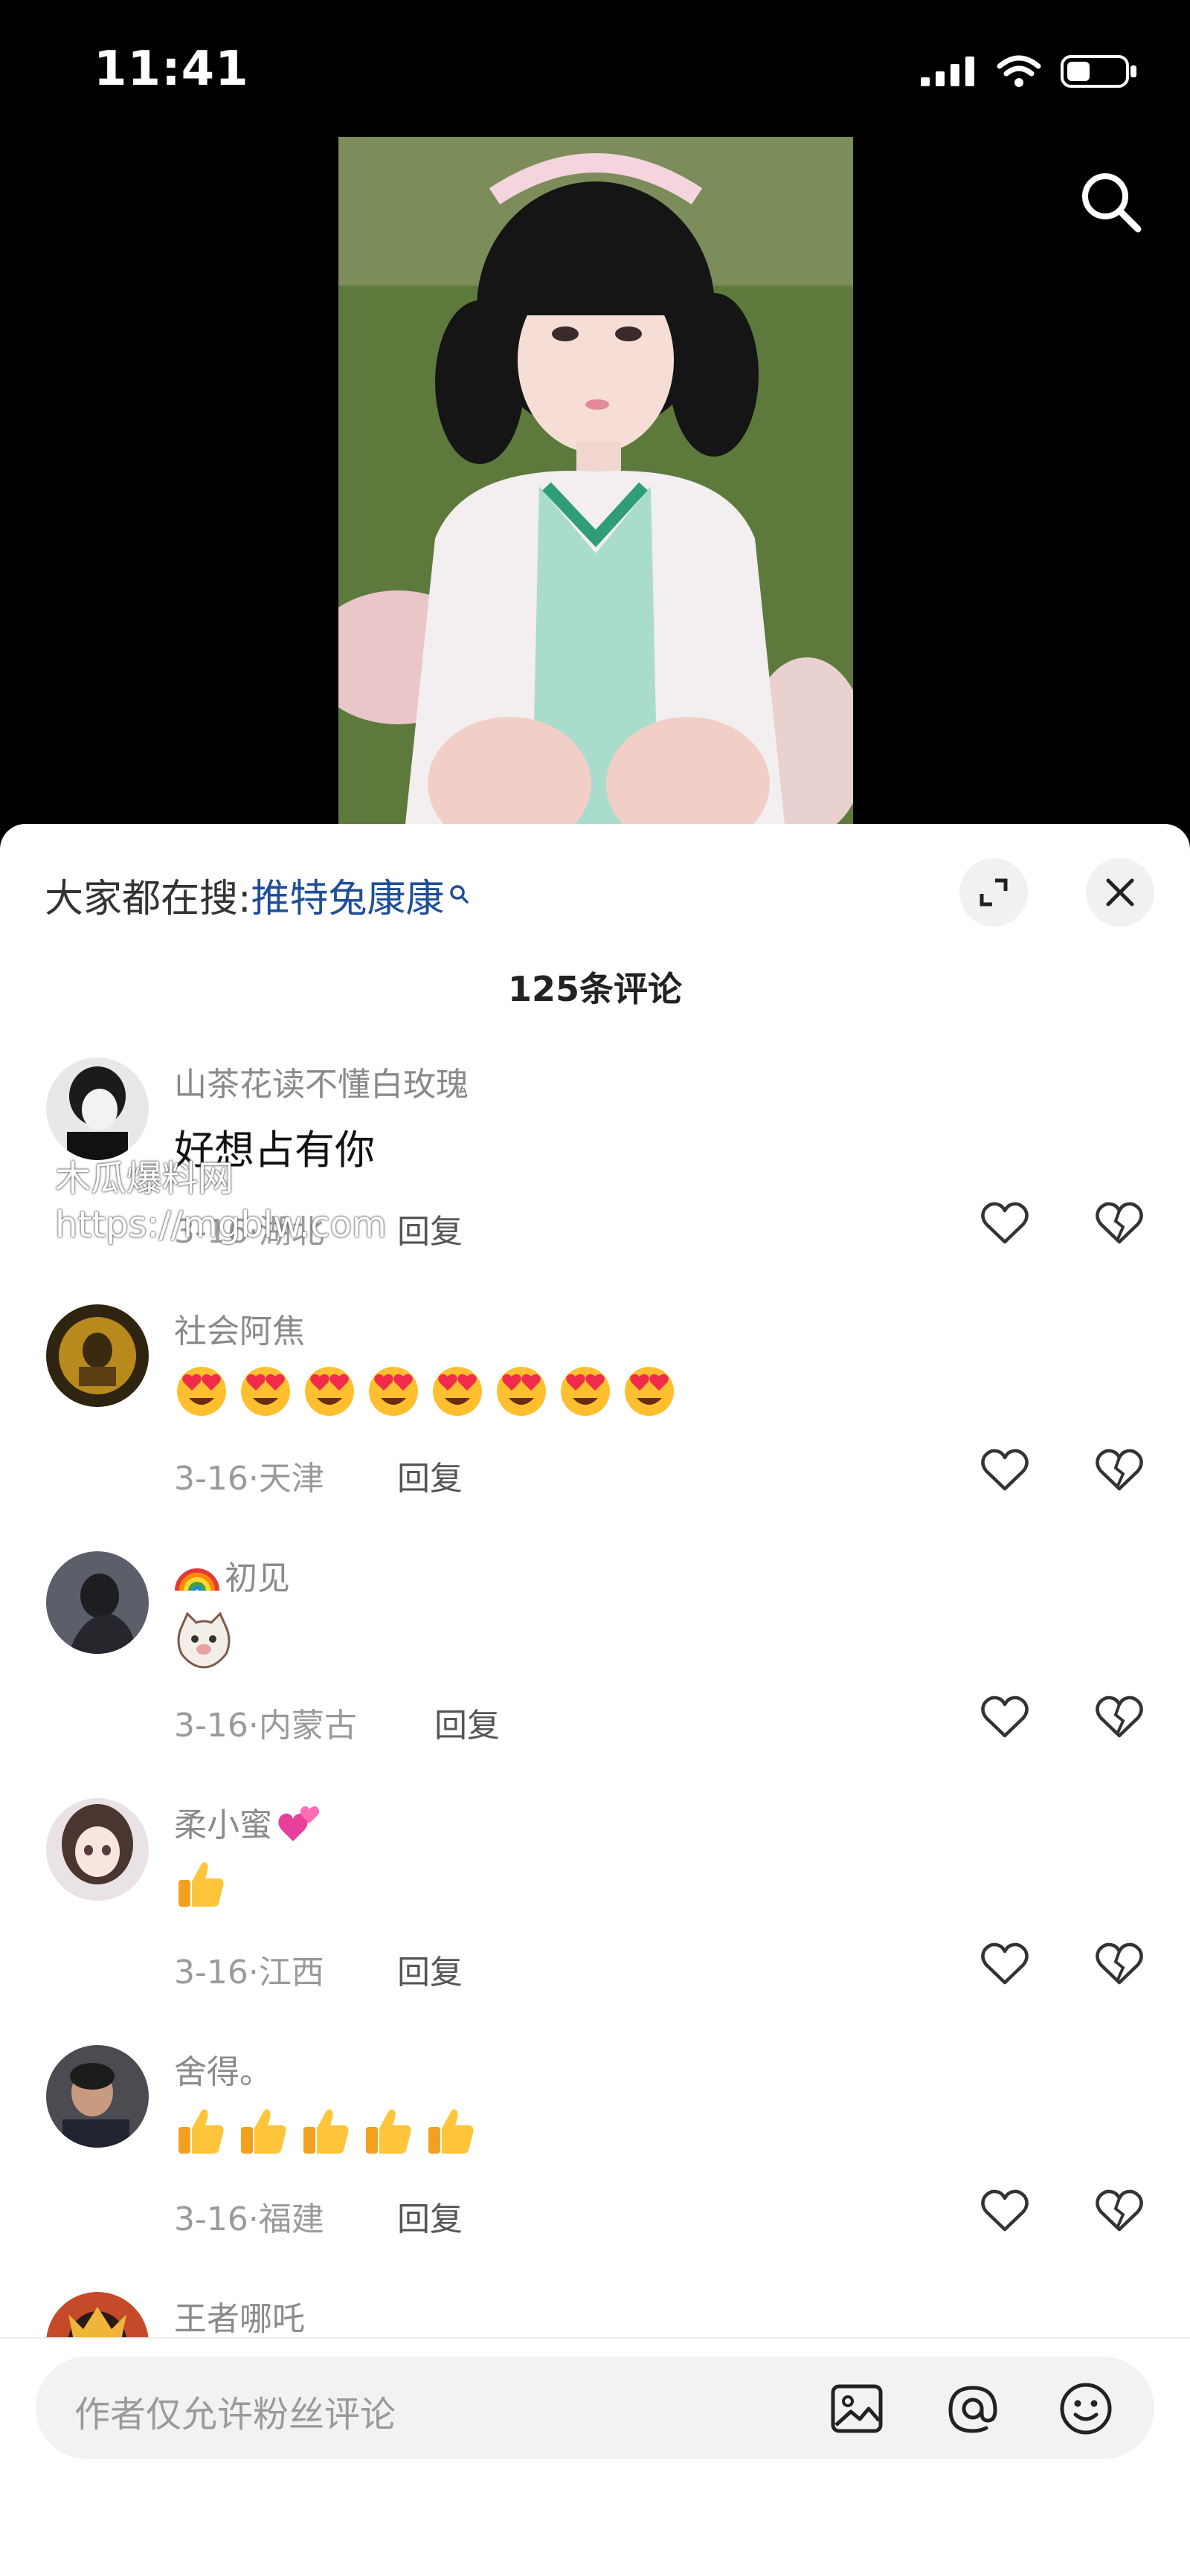  Describe the element at coordinates (595, 70) in the screenshot. I see `status-bar: 11:41` at that location.